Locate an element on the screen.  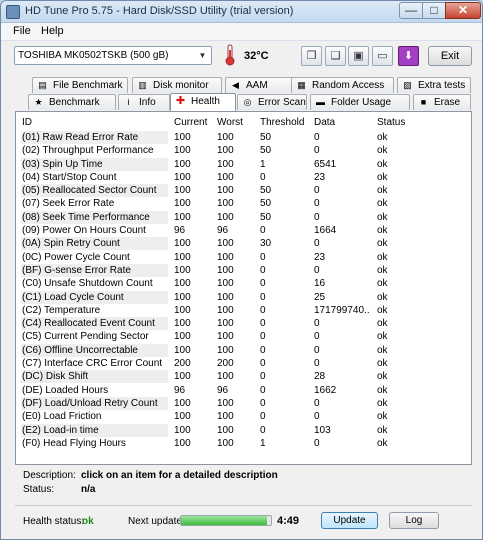
table-row: (0A) Spin Retry Count 100 100 30 0 ok is located at coordinates (244, 244).